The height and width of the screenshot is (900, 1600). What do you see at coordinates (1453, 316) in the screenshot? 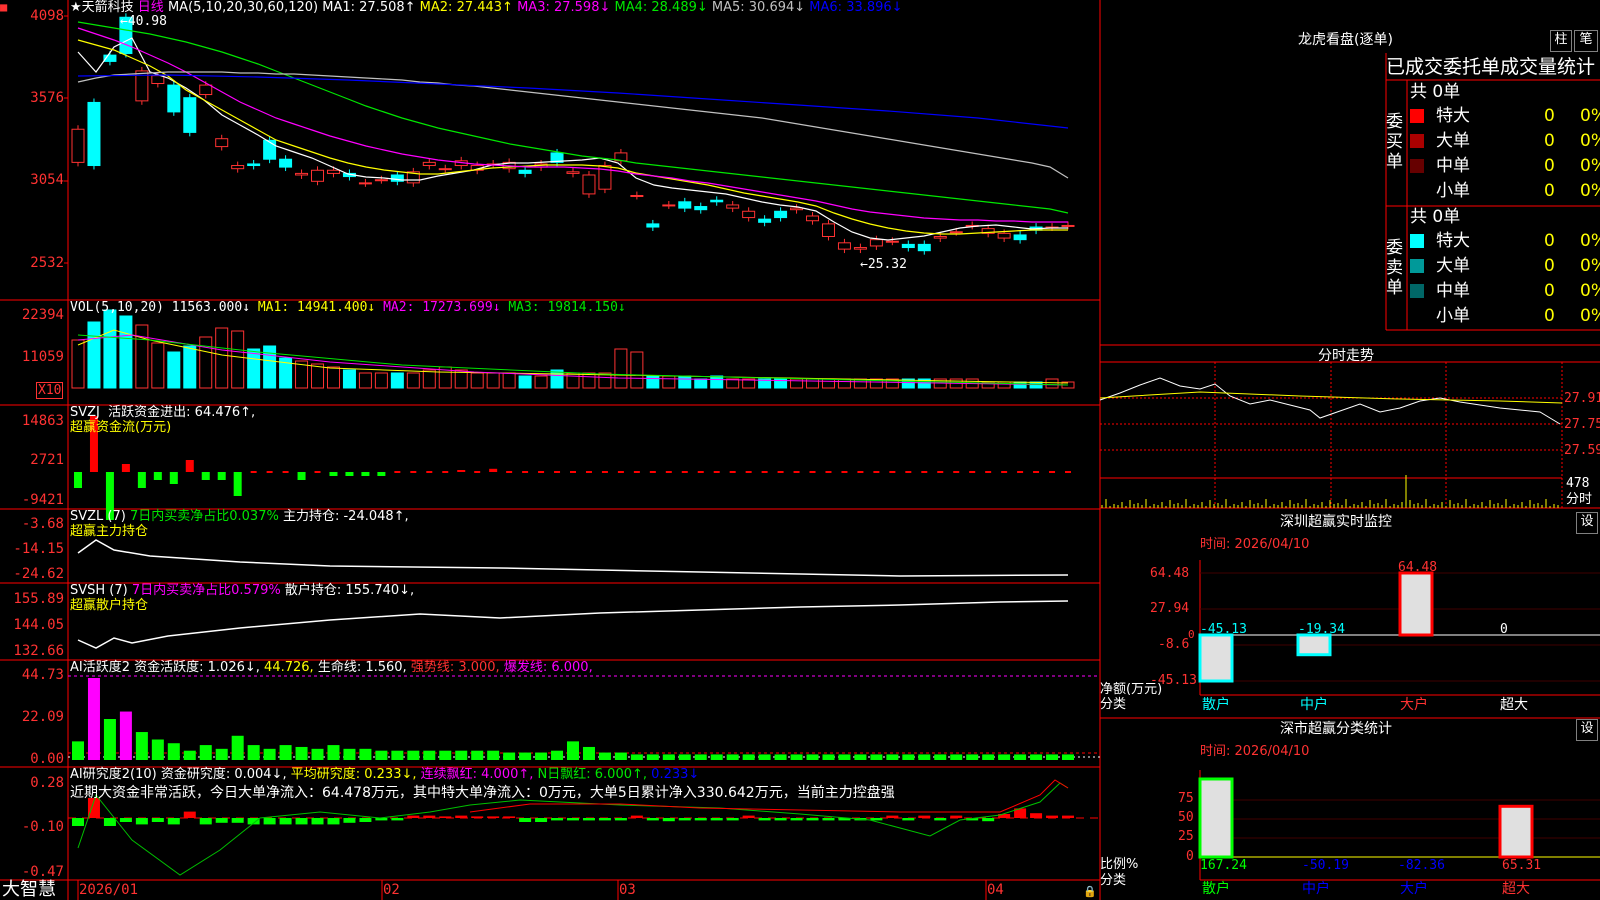
I see `order-label: 小单` at bounding box center [1453, 316].